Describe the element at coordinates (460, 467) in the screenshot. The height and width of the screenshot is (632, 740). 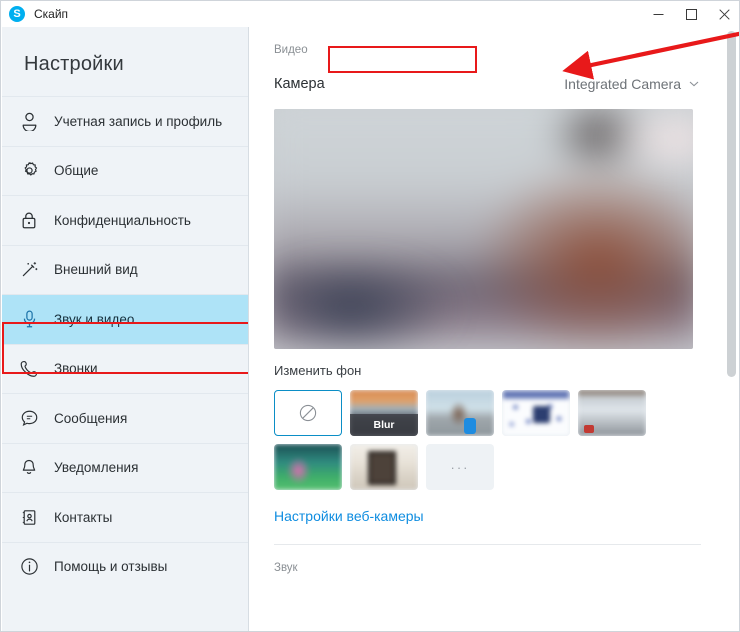
I see `background-option-more: ···` at that location.